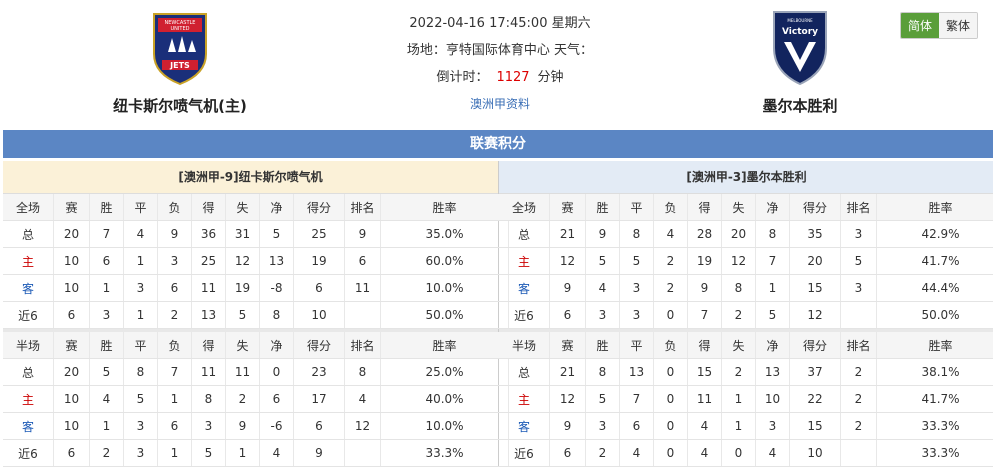 The width and height of the screenshot is (993, 468). What do you see at coordinates (746, 399) in the screenshot?
I see `table-row: 主 12 5 7 0 11 1 10 22 2 41.7%` at bounding box center [746, 399].